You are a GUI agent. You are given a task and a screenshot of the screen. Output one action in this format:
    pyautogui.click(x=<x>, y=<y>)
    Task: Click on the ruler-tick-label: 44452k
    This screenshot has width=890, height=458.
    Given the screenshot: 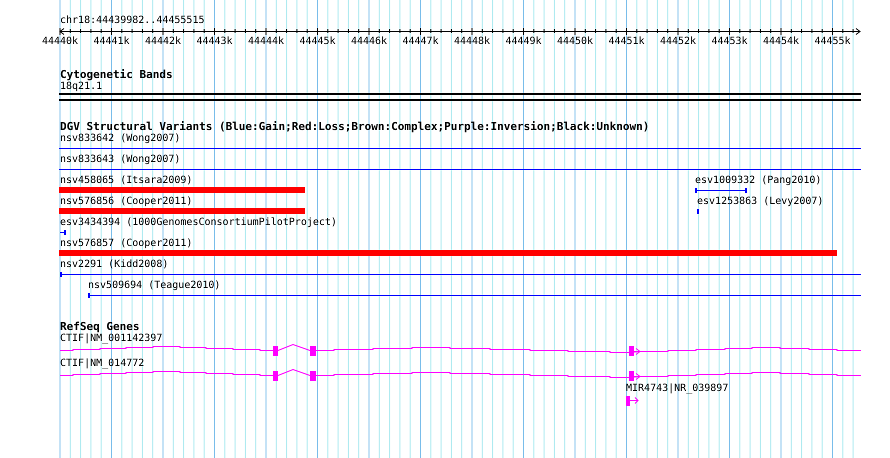 What is the action you would take?
    pyautogui.click(x=678, y=42)
    